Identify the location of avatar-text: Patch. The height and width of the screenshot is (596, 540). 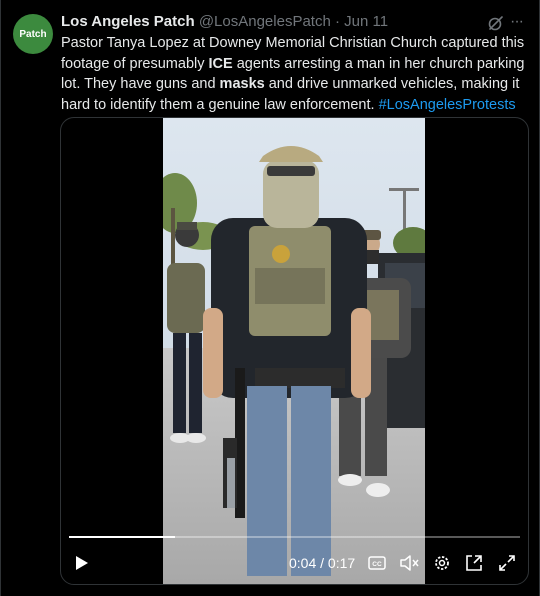
(33, 34).